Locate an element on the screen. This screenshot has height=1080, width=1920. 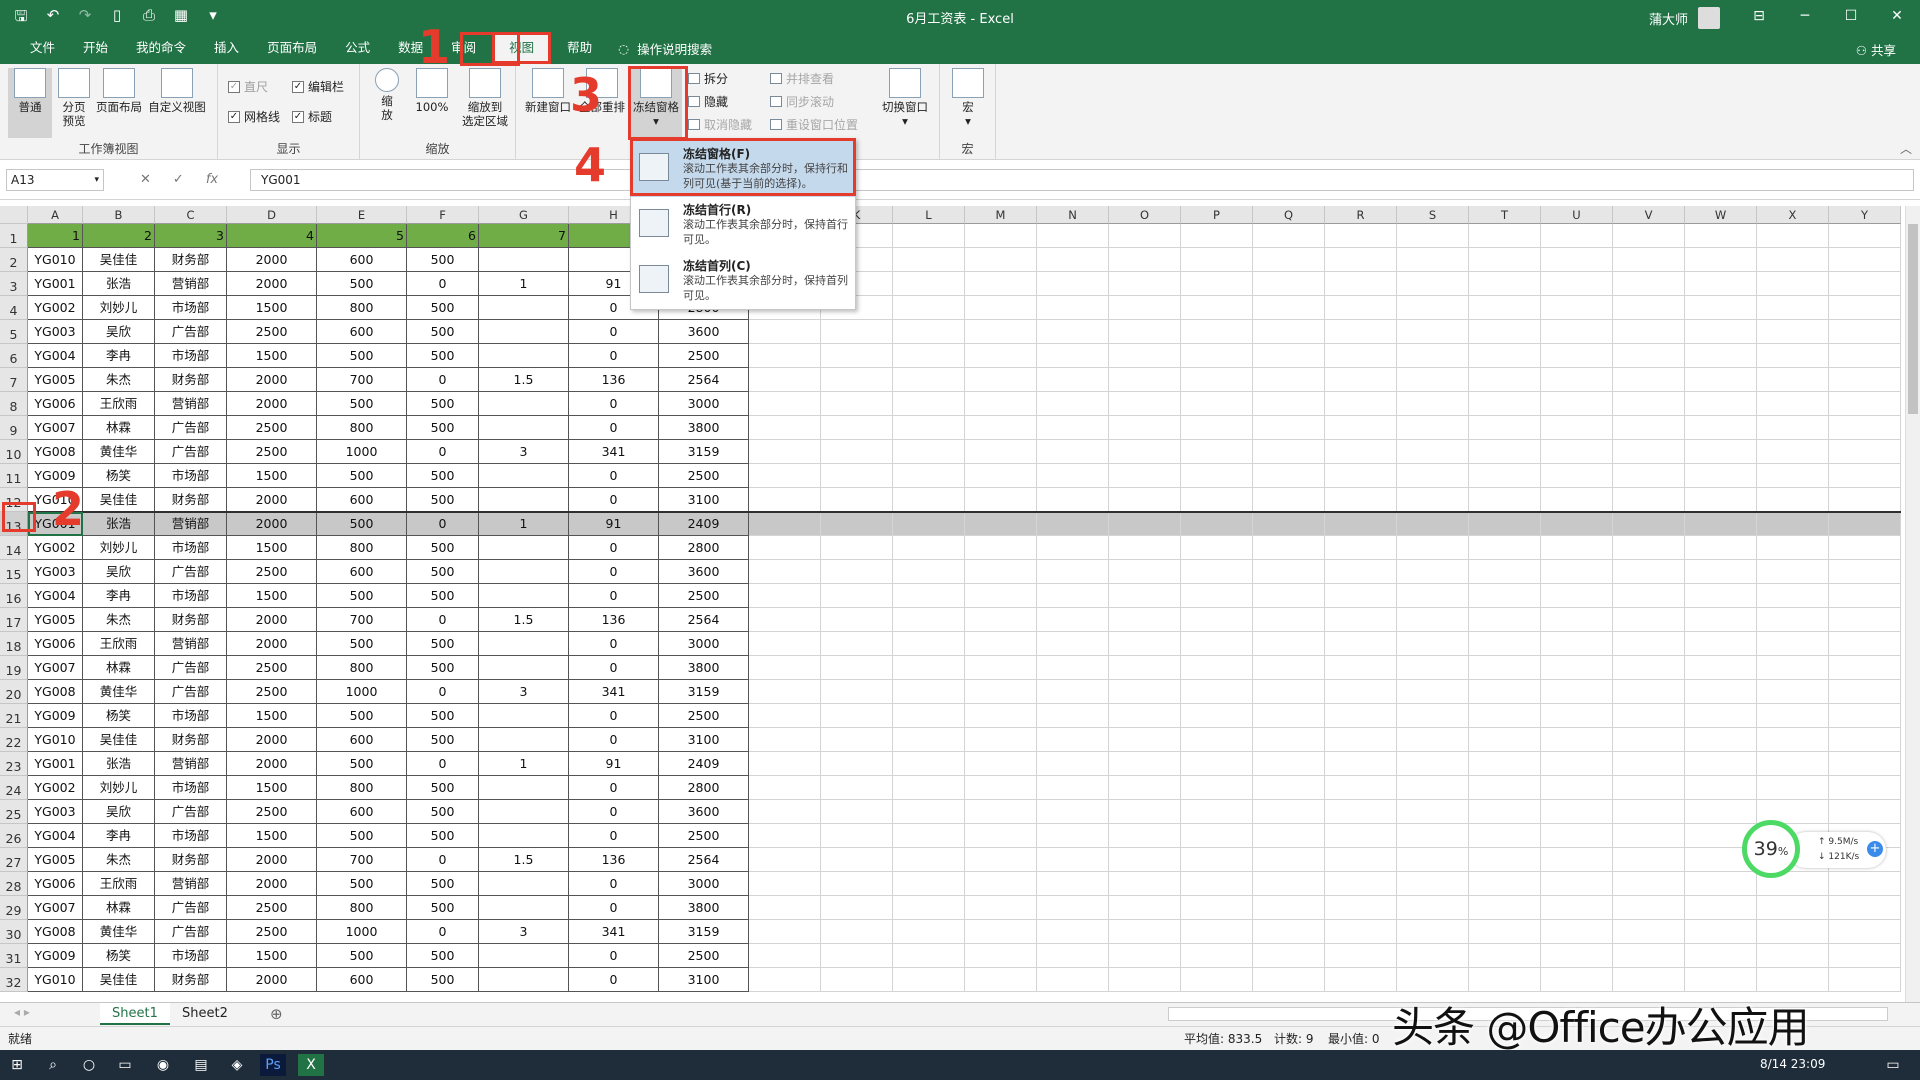
table-cell: YG009 is located at coordinates (55, 956).